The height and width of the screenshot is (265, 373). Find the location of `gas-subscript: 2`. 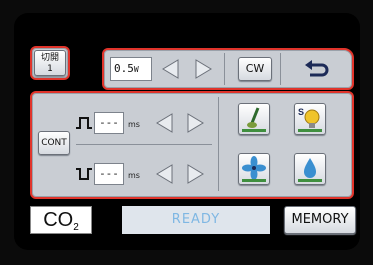

gas-subscript: 2 is located at coordinates (76, 228).